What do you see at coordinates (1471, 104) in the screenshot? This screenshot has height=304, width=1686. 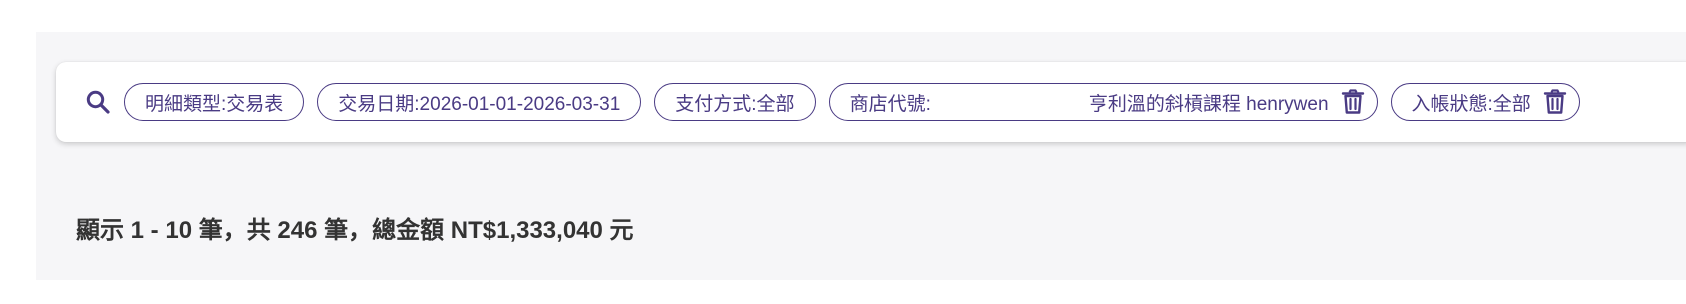 I see `filter-chip-label: 入帳狀態:全部` at bounding box center [1471, 104].